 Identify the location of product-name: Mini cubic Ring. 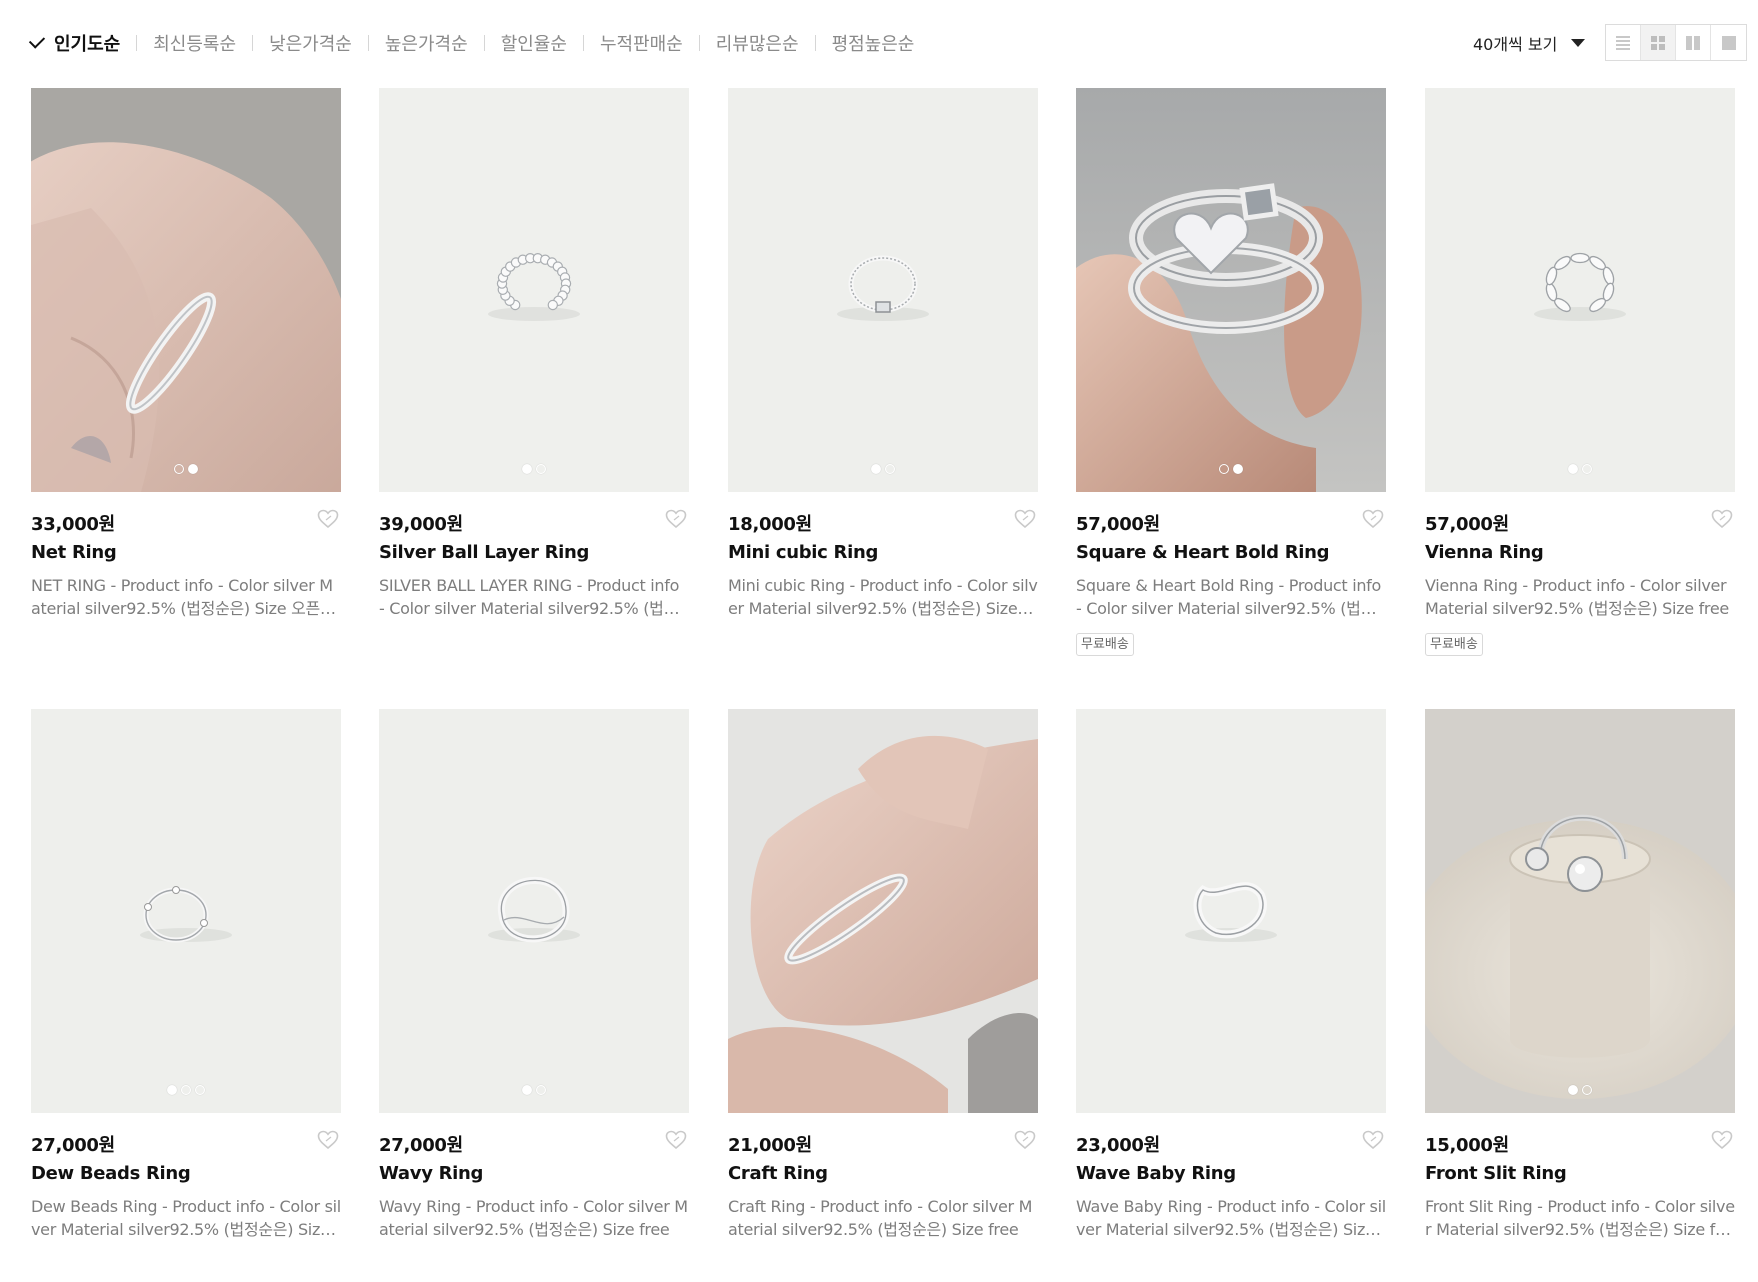
(883, 554).